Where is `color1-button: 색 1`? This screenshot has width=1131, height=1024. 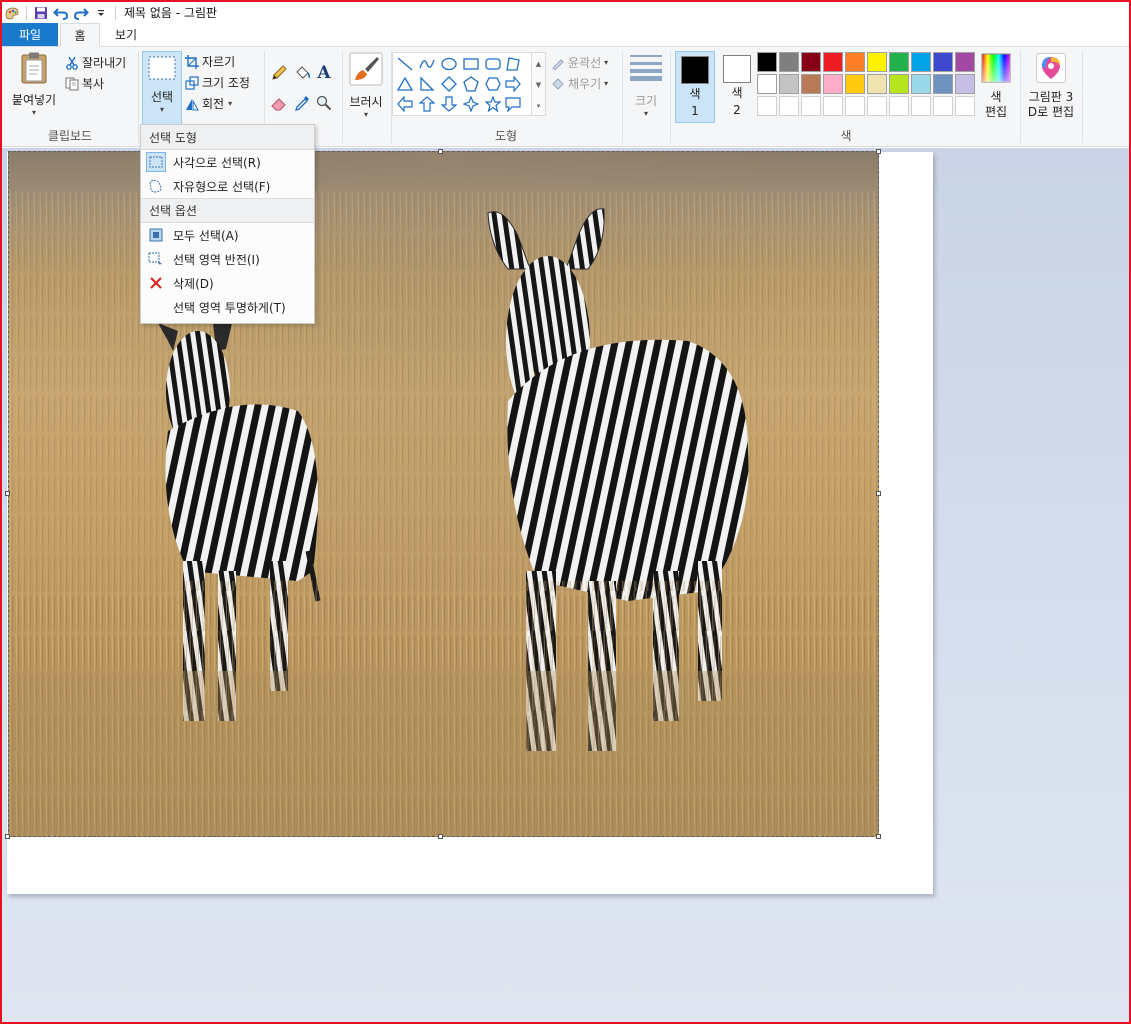
color1-button: 색 1 is located at coordinates (695, 87).